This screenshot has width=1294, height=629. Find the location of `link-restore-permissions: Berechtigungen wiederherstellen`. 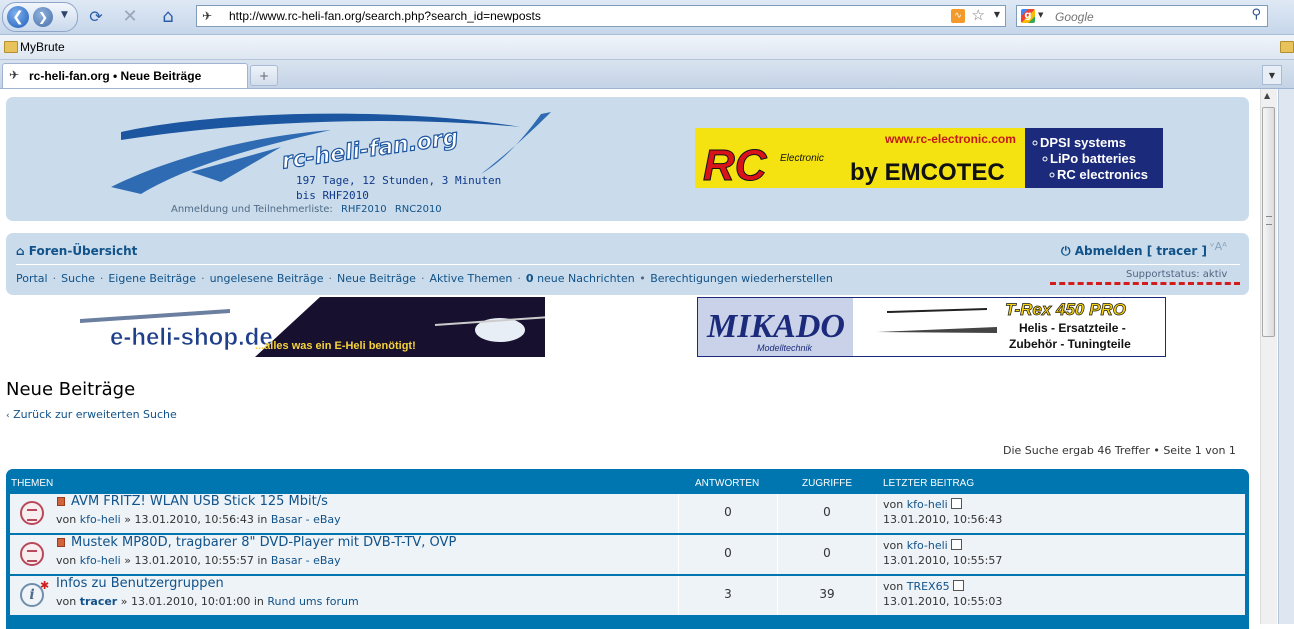

link-restore-permissions: Berechtigungen wiederherstellen is located at coordinates (741, 278).